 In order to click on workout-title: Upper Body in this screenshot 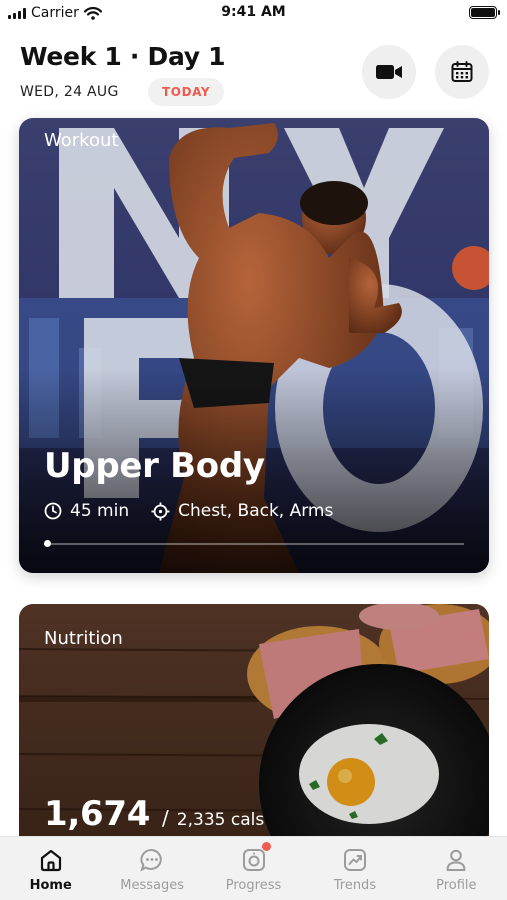, I will do `click(154, 466)`.